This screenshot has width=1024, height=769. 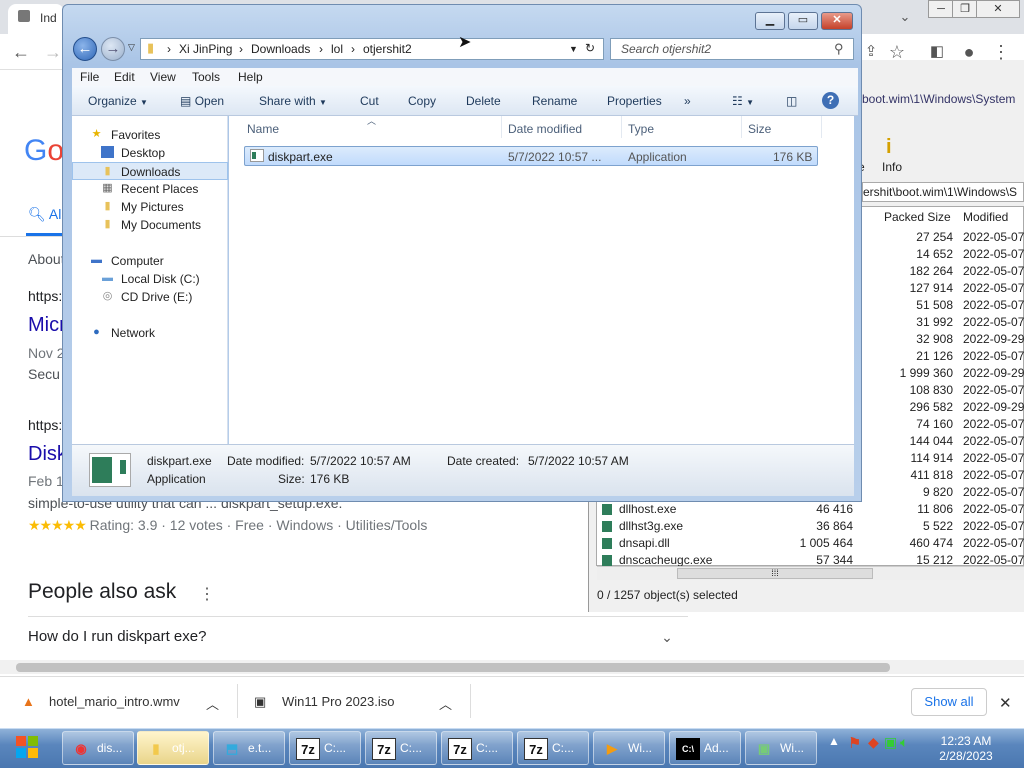 I want to click on menu-view: View, so click(x=163, y=77).